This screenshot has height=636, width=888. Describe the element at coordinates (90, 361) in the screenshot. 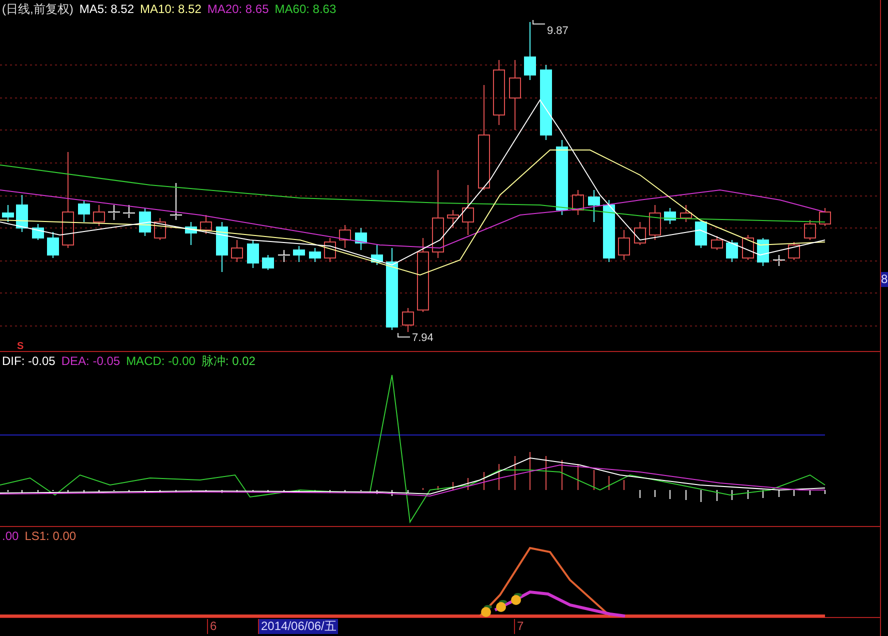

I see `indicator-label: DEA: -0.05` at that location.